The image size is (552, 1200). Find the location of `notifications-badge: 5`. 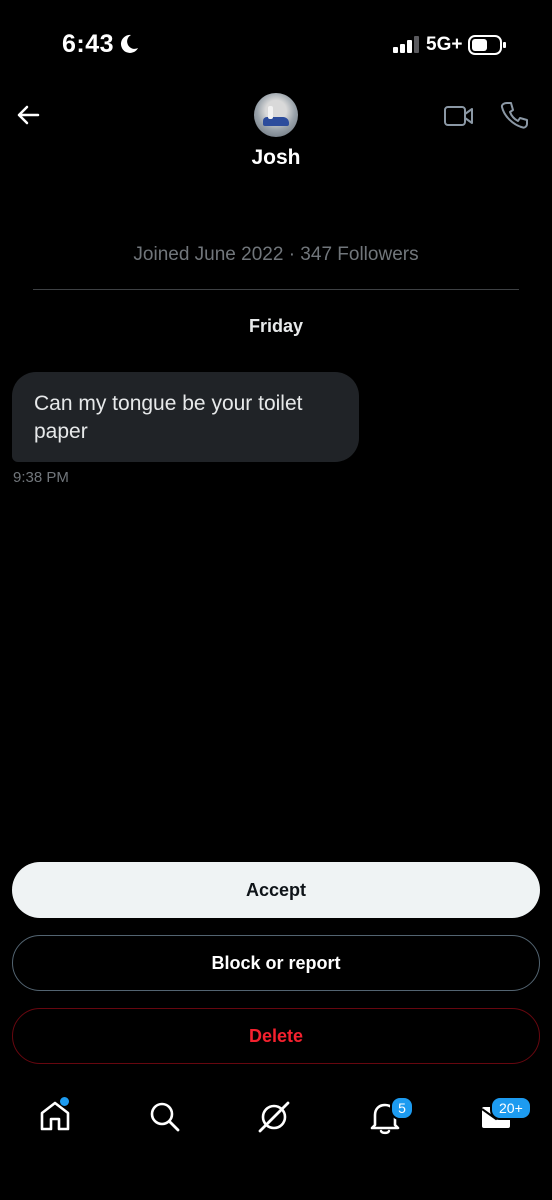

notifications-badge: 5 is located at coordinates (402, 1108).